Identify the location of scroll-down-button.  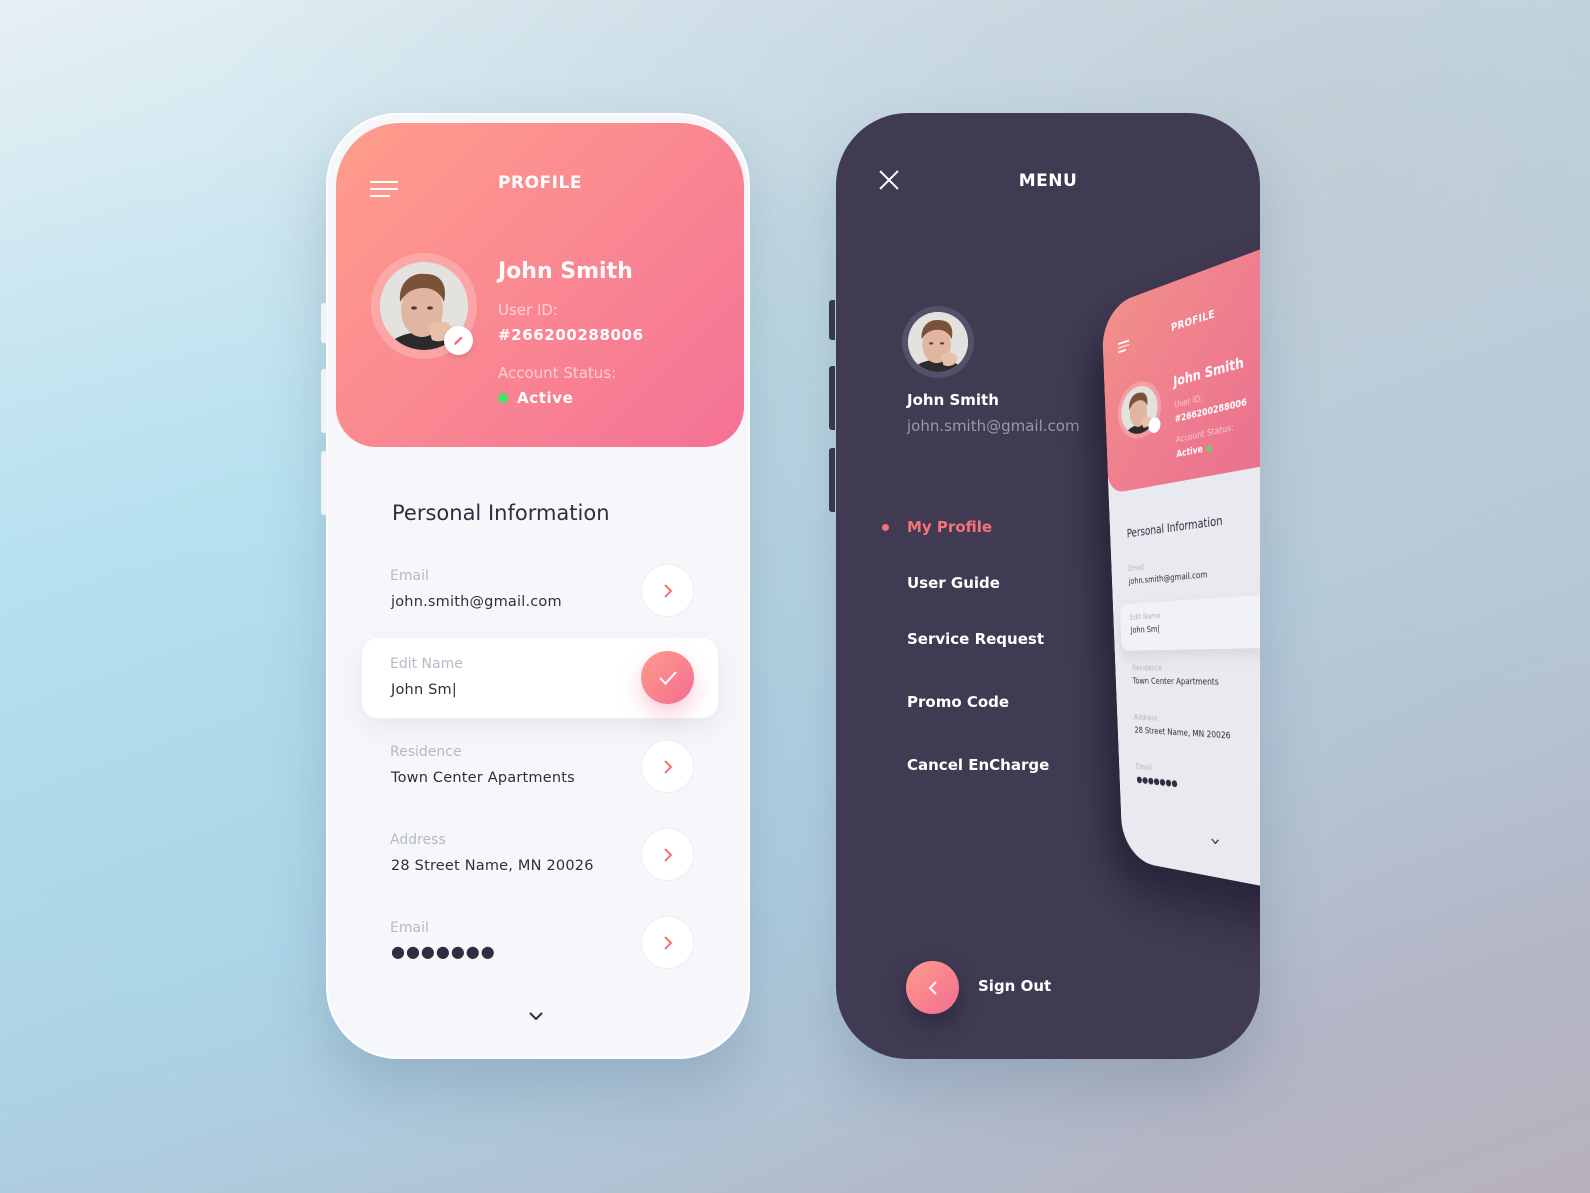
(538, 1018).